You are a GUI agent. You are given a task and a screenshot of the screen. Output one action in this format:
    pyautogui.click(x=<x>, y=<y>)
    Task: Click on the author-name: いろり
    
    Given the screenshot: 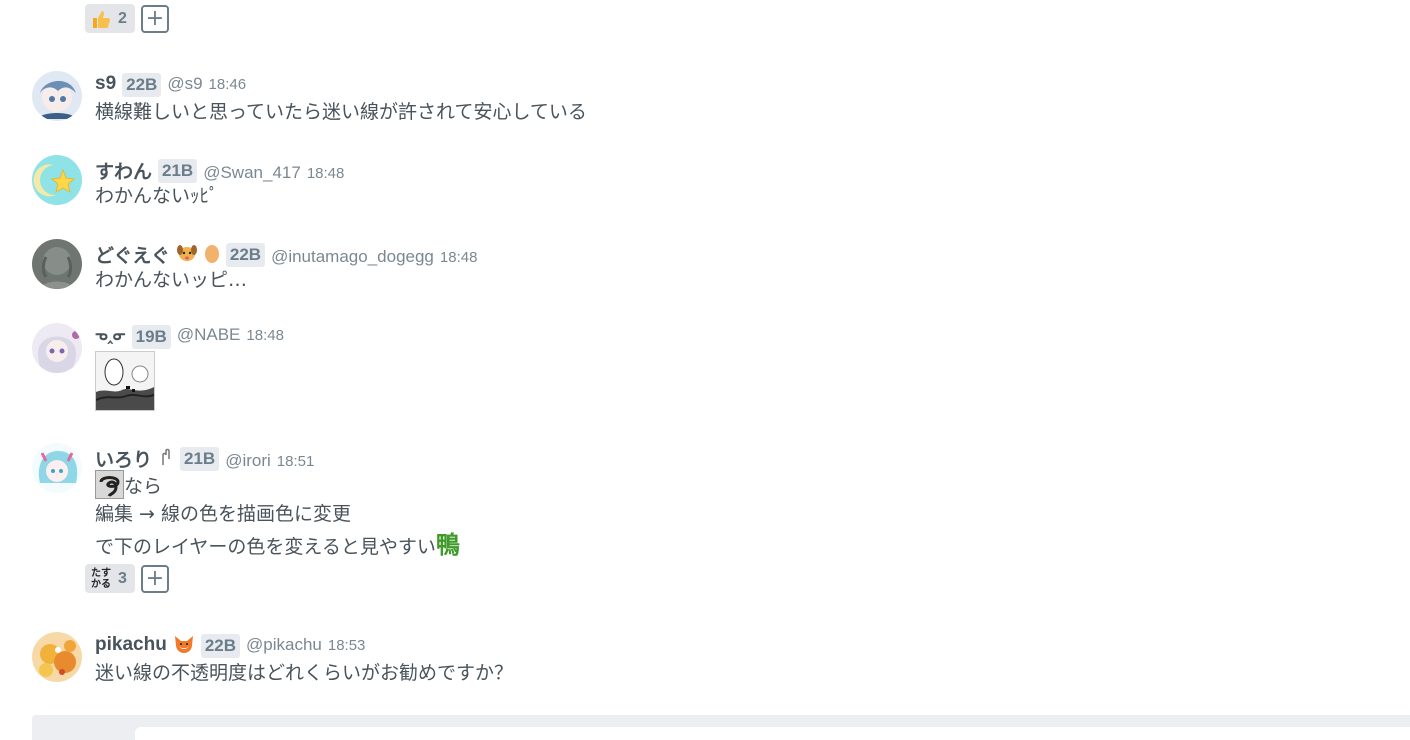 What is the action you would take?
    pyautogui.click(x=123, y=458)
    